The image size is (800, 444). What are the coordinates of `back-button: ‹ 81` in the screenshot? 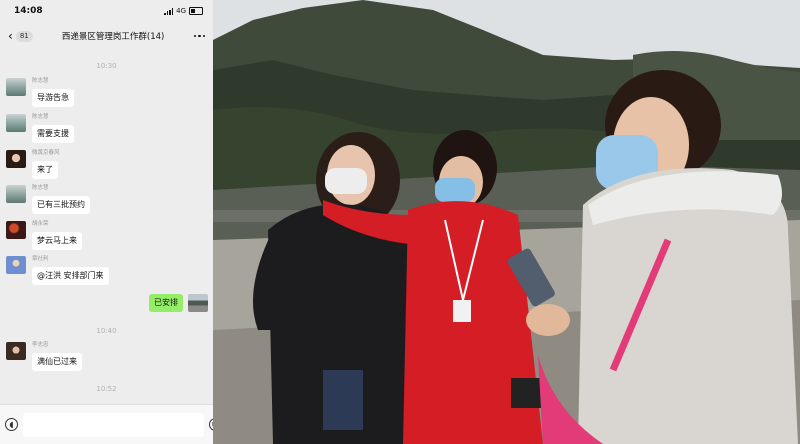 It's located at (20, 36).